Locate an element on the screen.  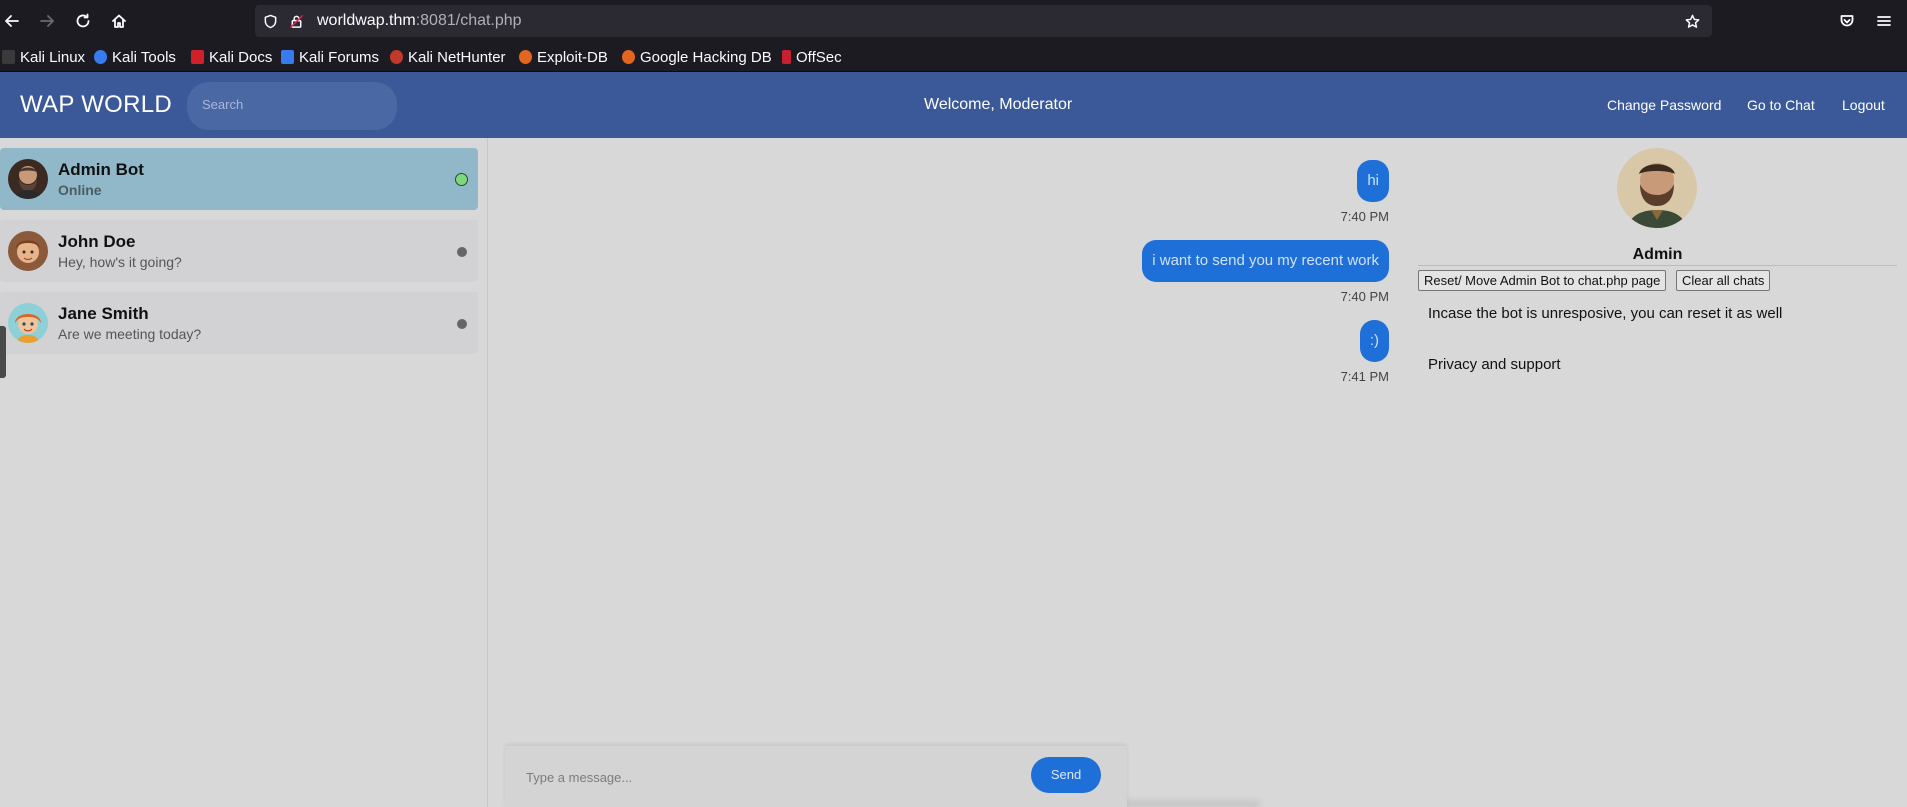
pocket-icon is located at coordinates (1847, 21).